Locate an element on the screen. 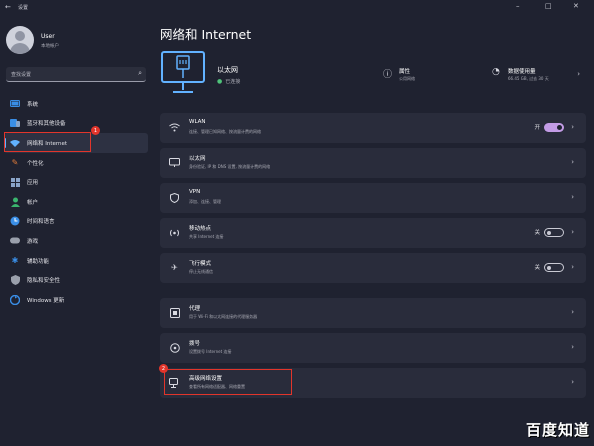 The width and height of the screenshot is (594, 446). sidebar-item-privacy: 隐私和安全性 is located at coordinates (76, 280).